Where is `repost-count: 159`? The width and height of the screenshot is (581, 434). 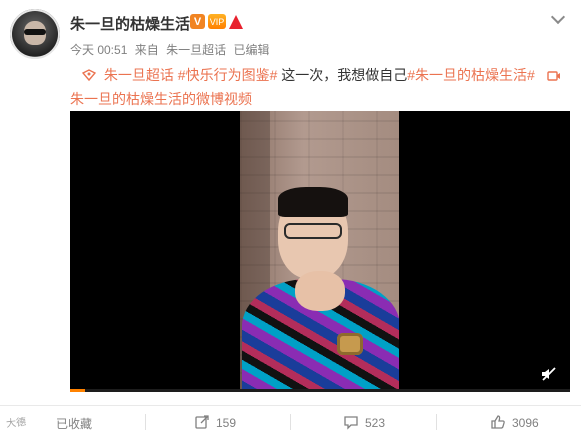 repost-count: 159 is located at coordinates (226, 423).